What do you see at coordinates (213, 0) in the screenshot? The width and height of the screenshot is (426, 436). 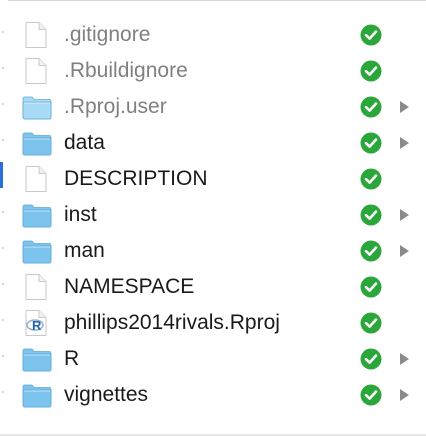 I see `top-divider` at bounding box center [213, 0].